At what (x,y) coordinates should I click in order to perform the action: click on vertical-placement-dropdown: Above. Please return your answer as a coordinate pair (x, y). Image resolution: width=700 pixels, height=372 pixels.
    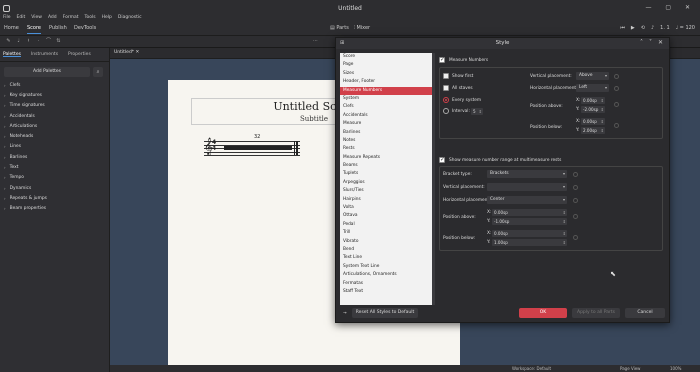
    Looking at the image, I should click on (592, 76).